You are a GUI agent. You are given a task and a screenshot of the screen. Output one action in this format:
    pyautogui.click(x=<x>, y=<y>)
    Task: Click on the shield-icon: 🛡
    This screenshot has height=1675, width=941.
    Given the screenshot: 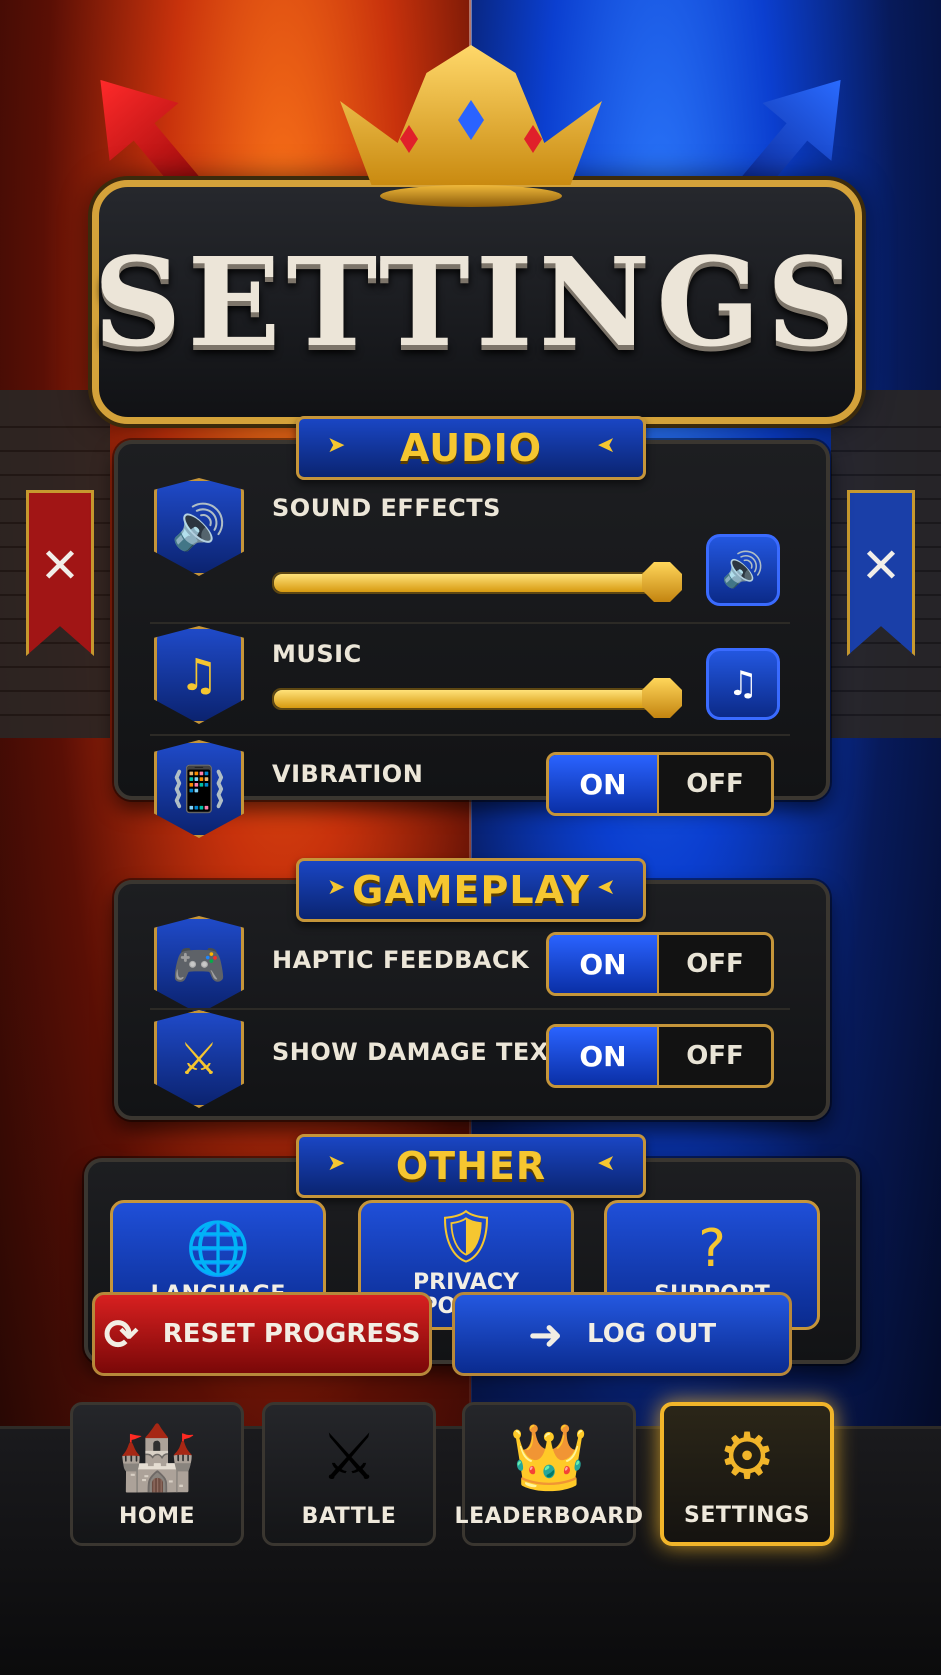 What is the action you would take?
    pyautogui.click(x=465, y=1236)
    